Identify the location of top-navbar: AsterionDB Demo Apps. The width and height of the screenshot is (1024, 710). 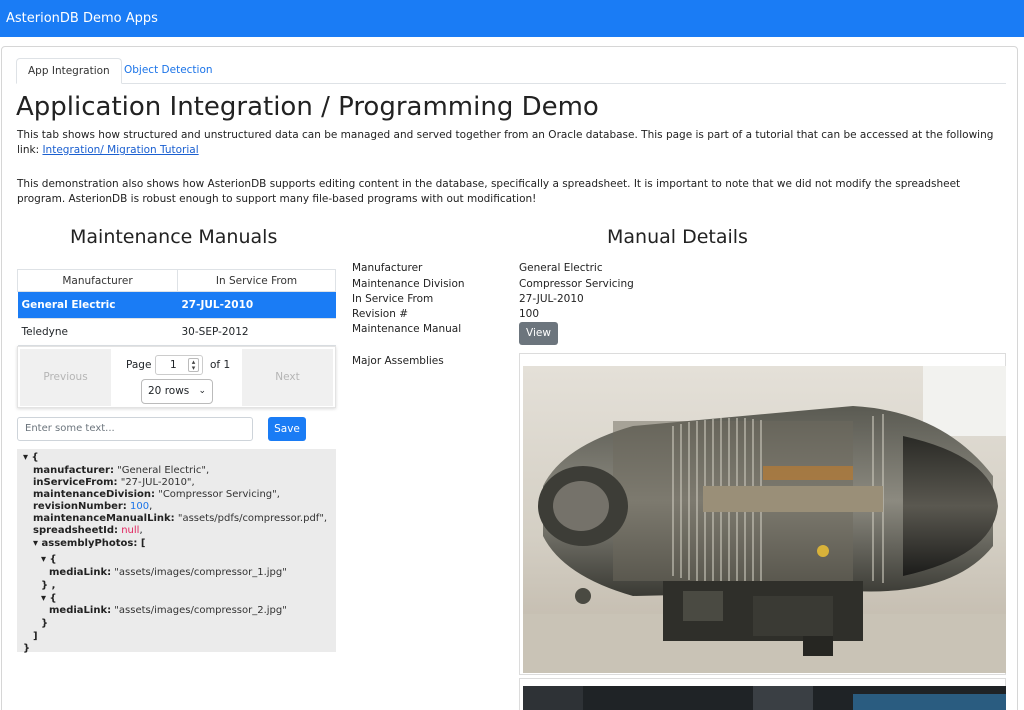
(512, 18).